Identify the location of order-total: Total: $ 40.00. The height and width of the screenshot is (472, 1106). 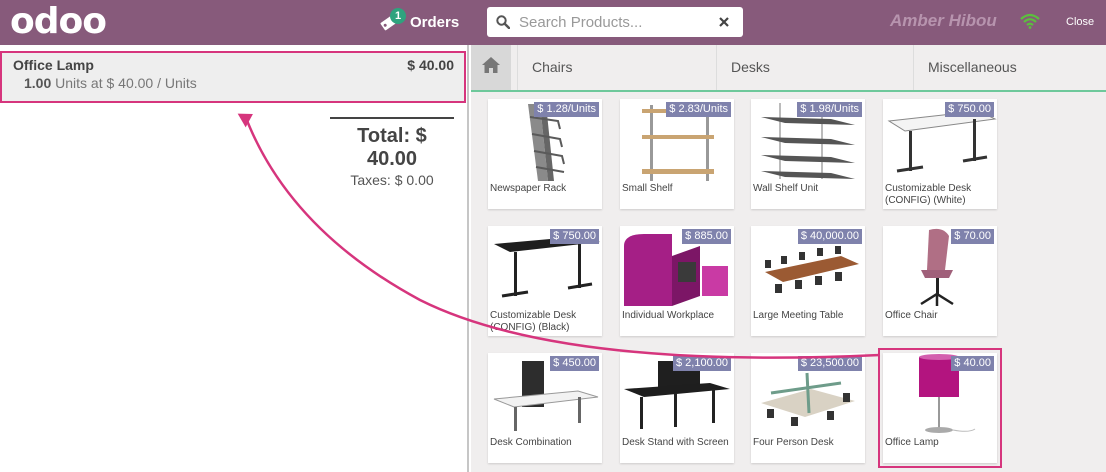
(392, 147).